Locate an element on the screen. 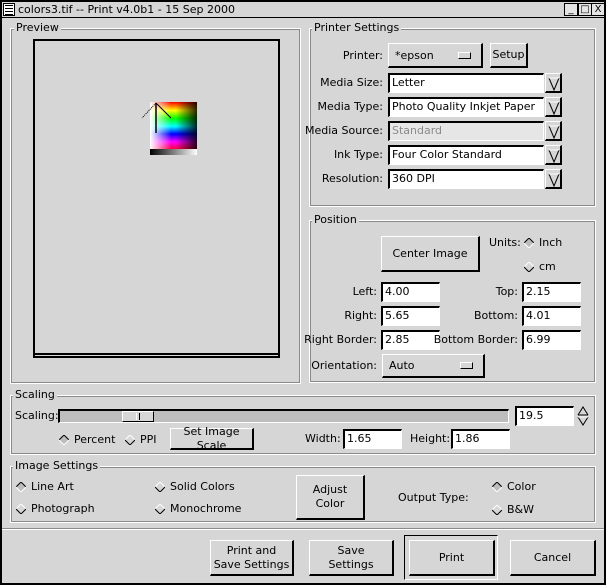 The height and width of the screenshot is (585, 606). left-label: Left: is located at coordinates (364, 291).